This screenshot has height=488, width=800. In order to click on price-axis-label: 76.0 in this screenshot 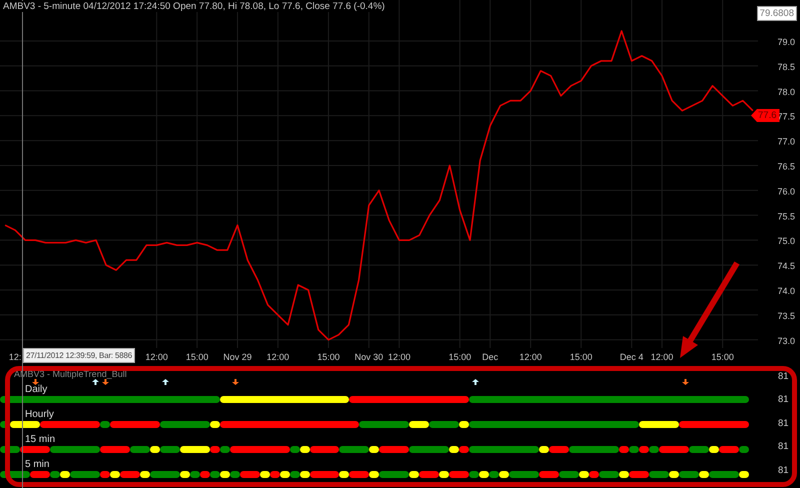, I will do `click(786, 191)`.